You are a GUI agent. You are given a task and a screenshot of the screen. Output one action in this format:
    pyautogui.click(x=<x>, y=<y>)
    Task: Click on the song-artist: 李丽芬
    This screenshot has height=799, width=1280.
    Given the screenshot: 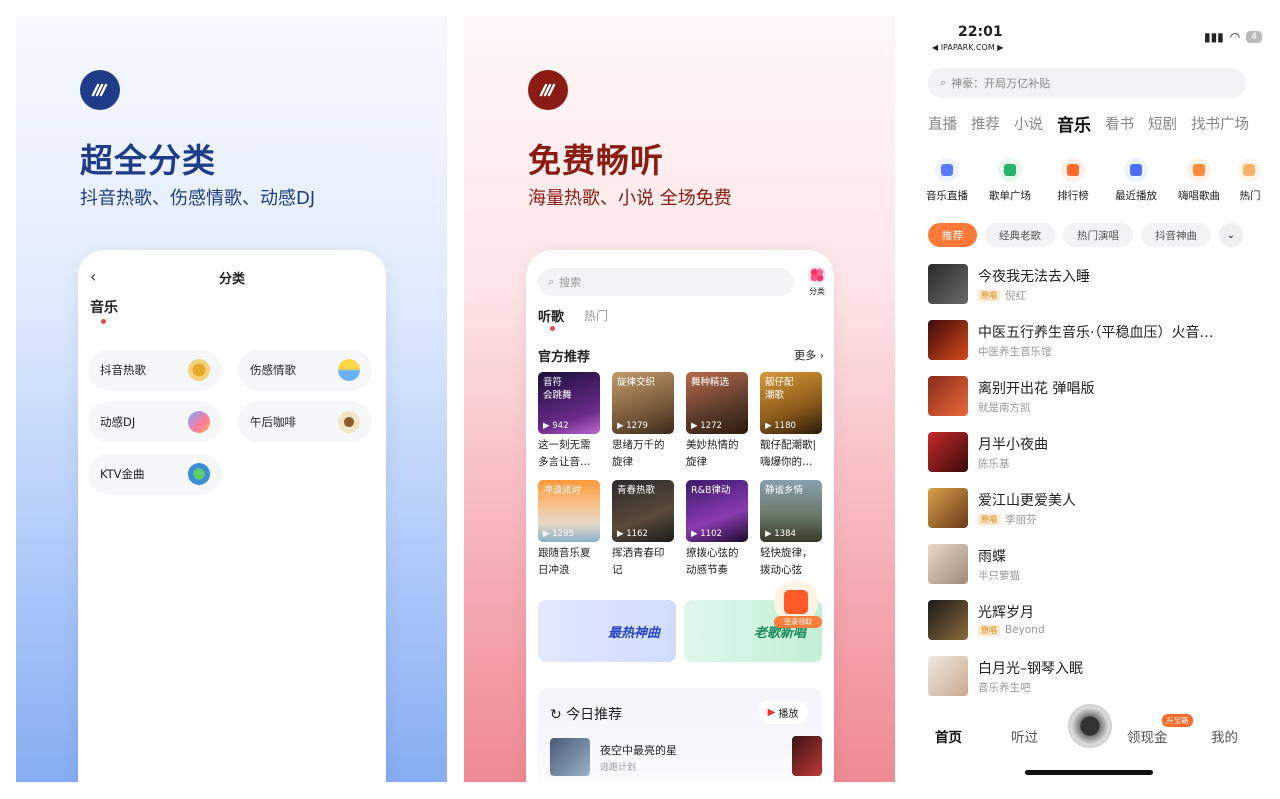 What is the action you would take?
    pyautogui.click(x=1021, y=520)
    